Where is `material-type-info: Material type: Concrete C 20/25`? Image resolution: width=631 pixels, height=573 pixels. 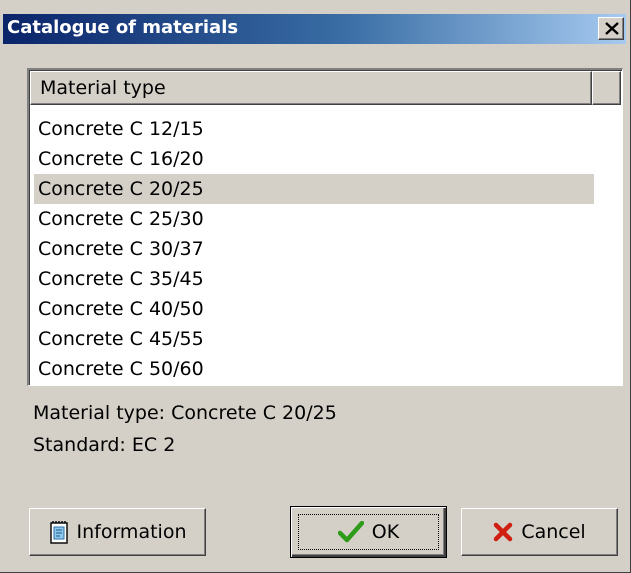 material-type-info: Material type: Concrete C 20/25 is located at coordinates (185, 413).